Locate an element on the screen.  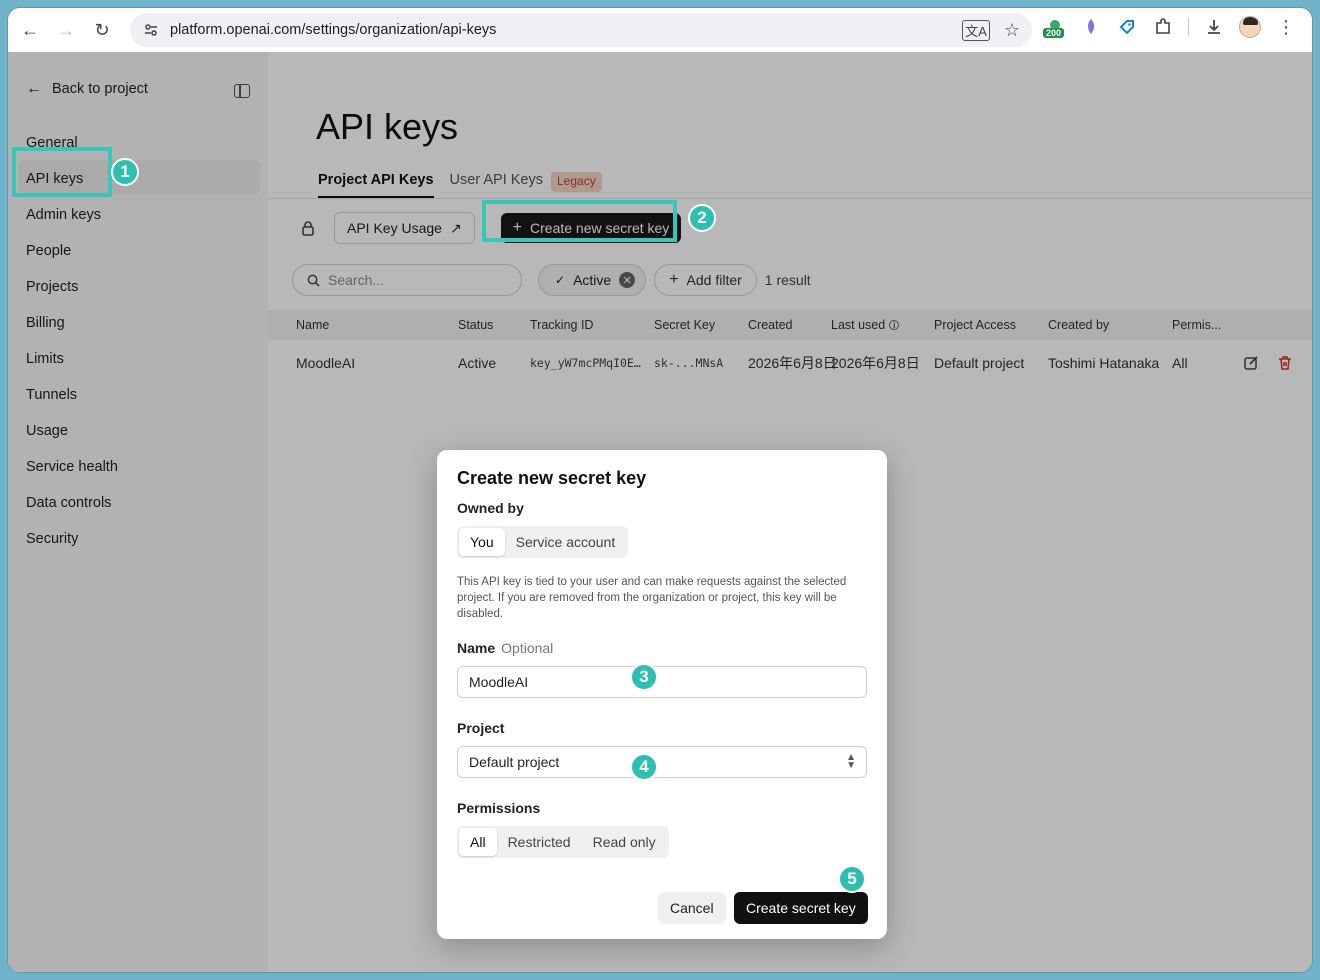
chevron-updown-icon: ▲ ▼ is located at coordinates (851, 761).